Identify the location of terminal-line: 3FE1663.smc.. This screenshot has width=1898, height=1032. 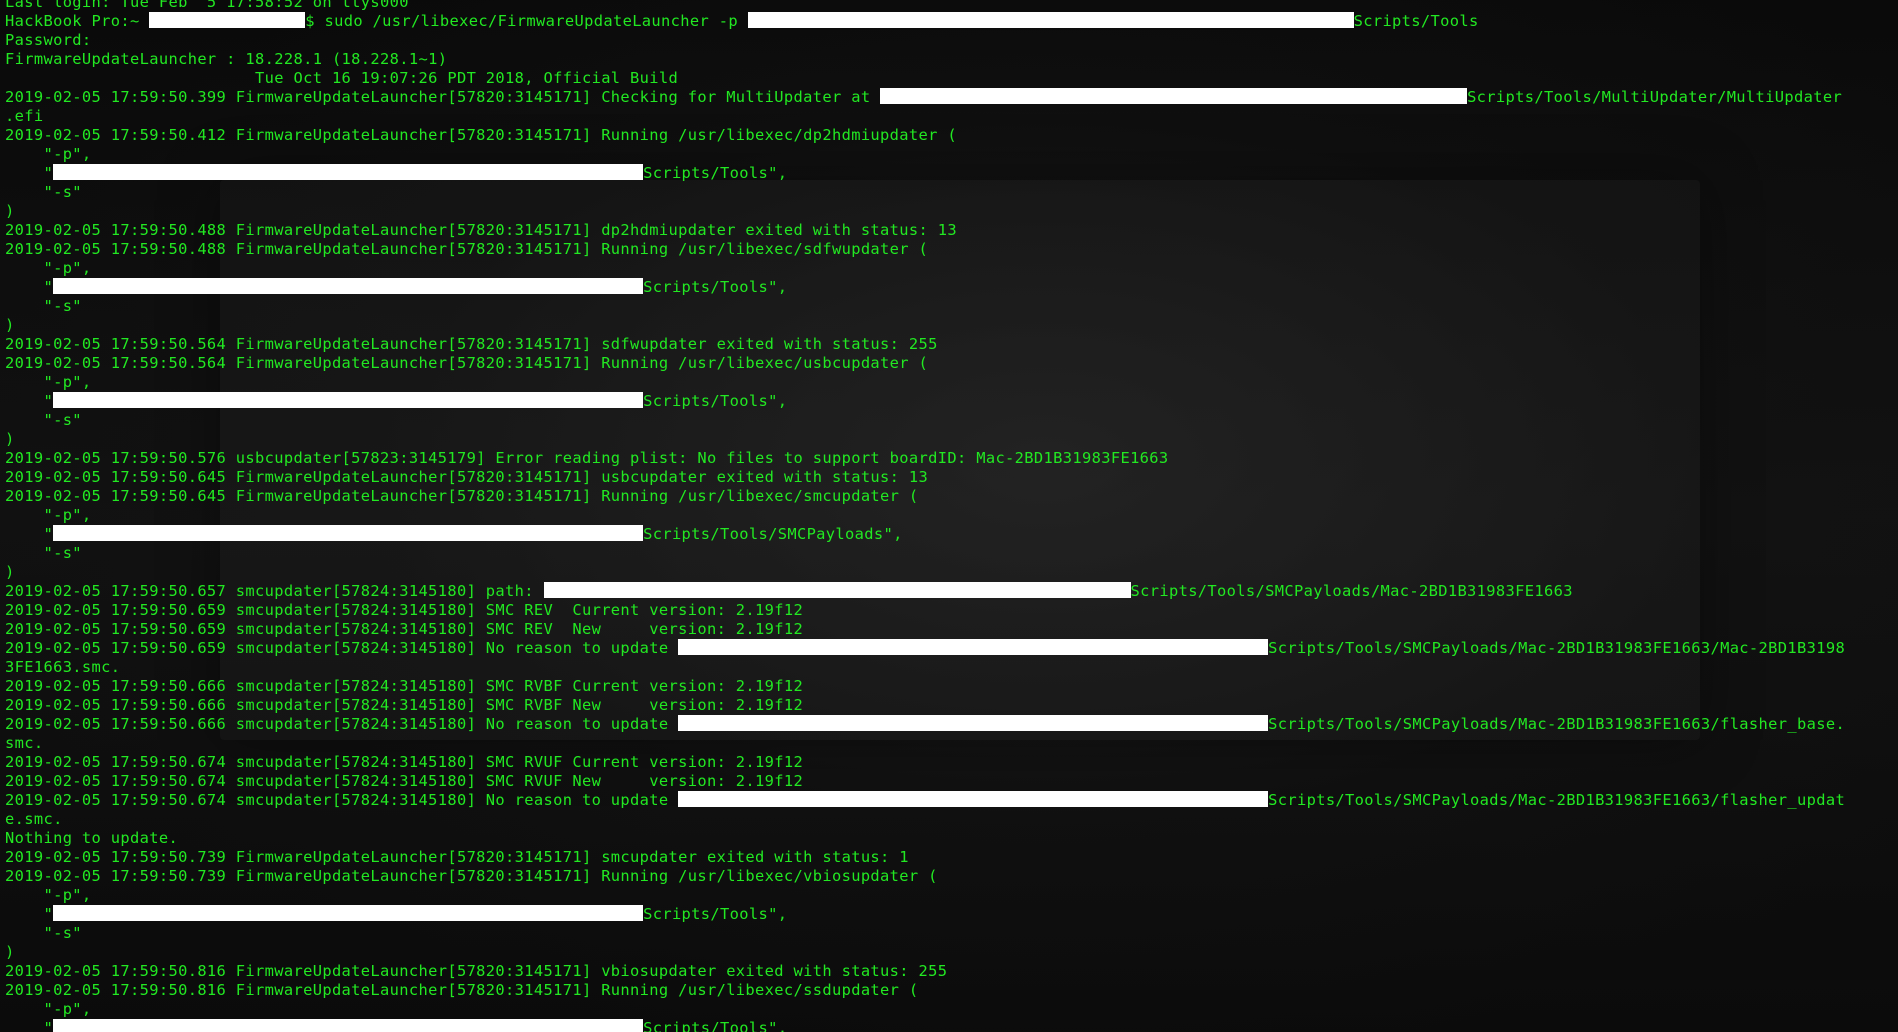
(951, 667).